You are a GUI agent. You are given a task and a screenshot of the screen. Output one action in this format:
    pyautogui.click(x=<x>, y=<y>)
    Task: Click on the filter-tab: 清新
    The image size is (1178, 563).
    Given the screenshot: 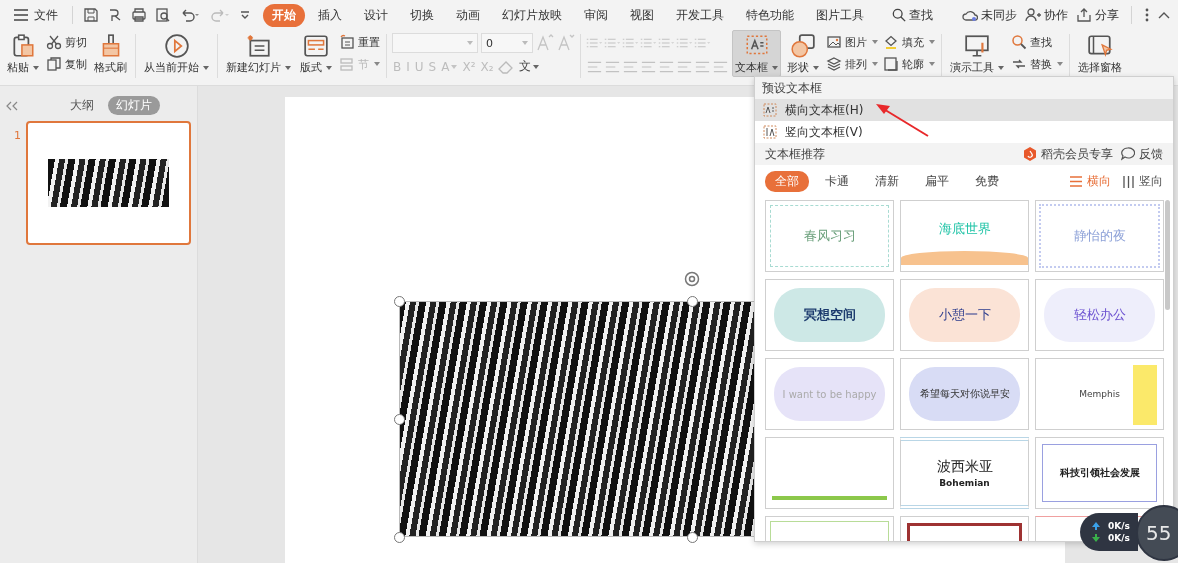 What is the action you would take?
    pyautogui.click(x=887, y=181)
    